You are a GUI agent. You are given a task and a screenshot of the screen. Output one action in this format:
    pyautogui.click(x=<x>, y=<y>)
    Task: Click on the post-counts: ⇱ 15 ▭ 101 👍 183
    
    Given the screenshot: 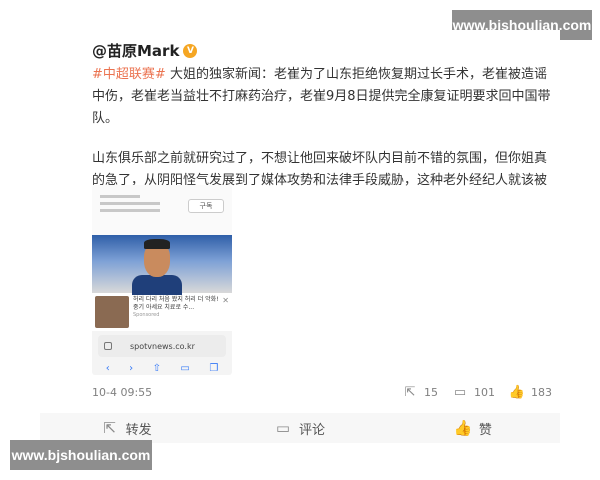 What is the action you would take?
    pyautogui.click(x=477, y=392)
    